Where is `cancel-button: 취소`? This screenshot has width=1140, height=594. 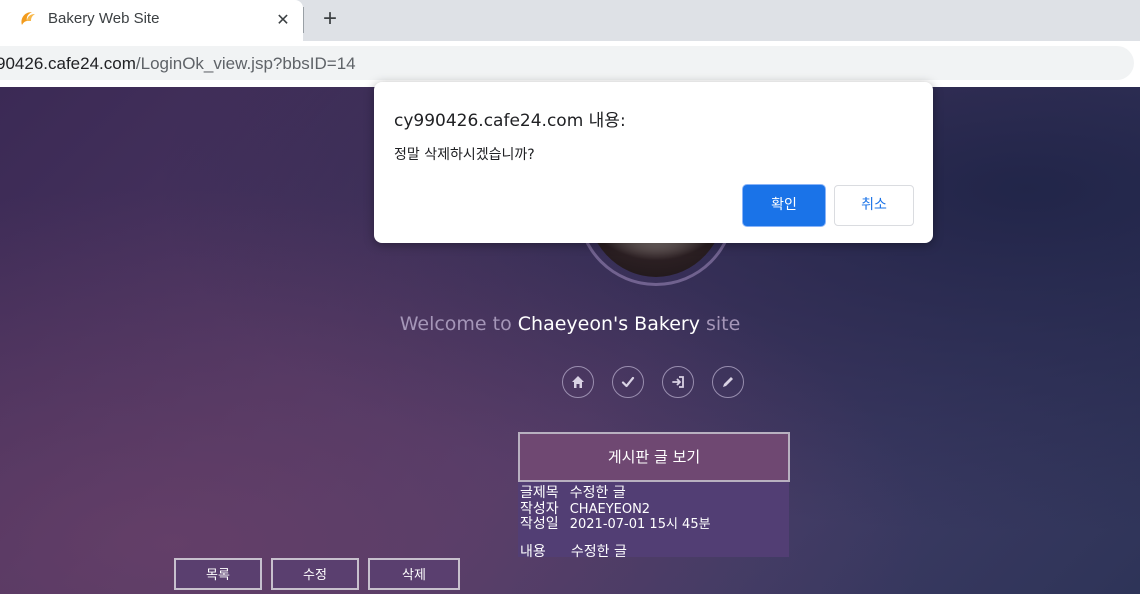
cancel-button: 취소 is located at coordinates (874, 205).